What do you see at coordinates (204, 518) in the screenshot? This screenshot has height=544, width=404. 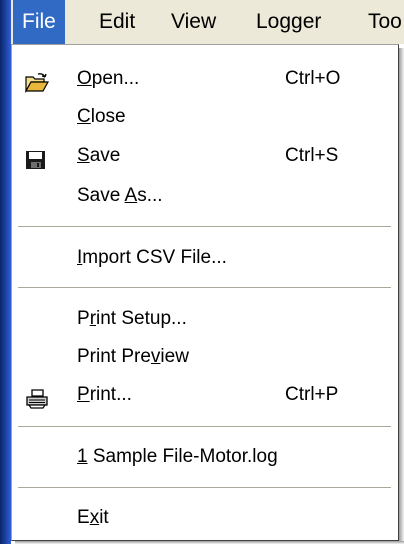 I see `menu-item-exit: Exit` at bounding box center [204, 518].